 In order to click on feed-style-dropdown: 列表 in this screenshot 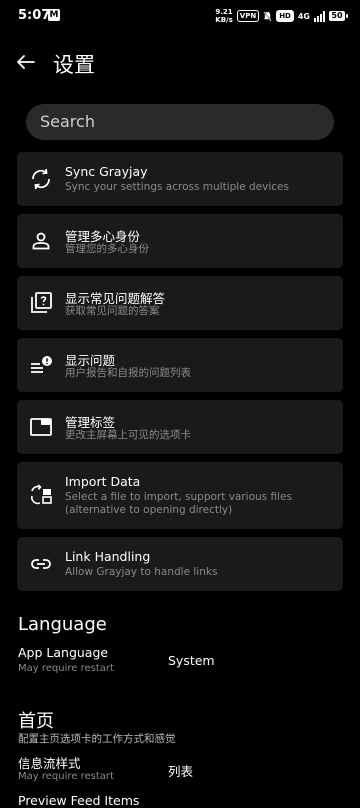, I will do `click(180, 770)`.